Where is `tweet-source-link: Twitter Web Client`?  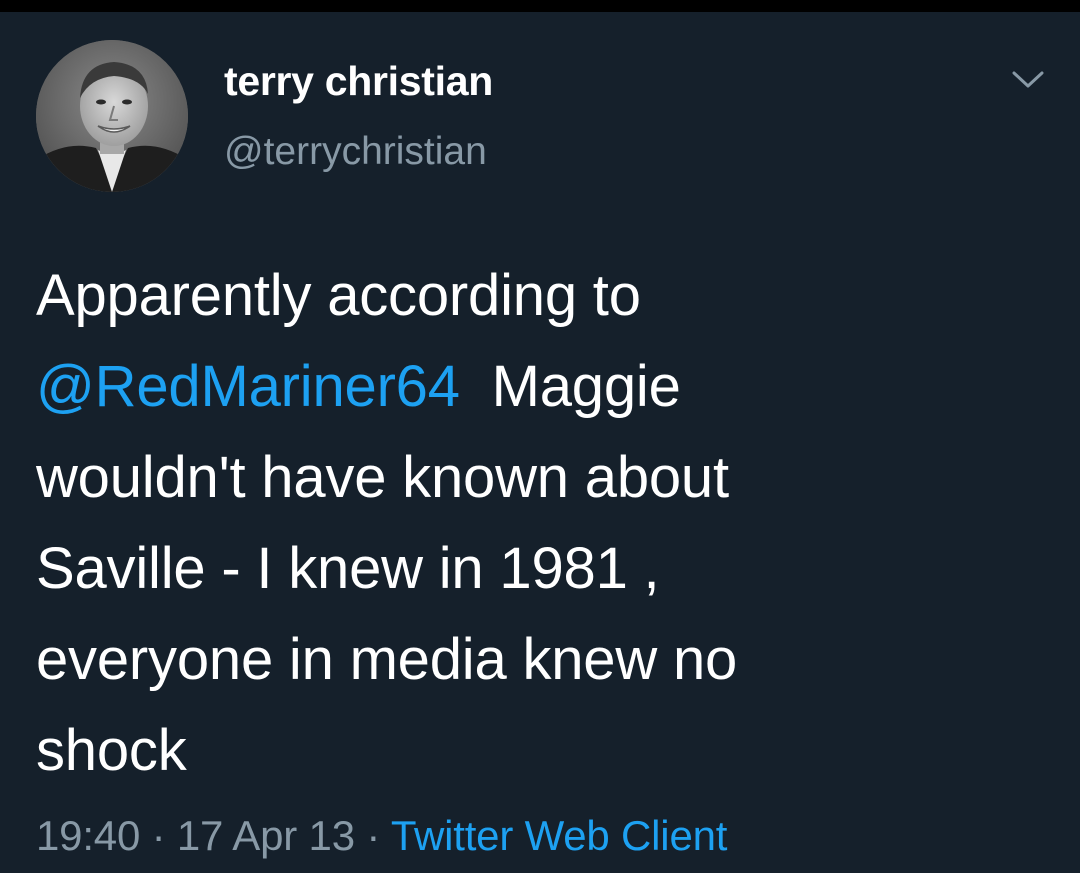
tweet-source-link: Twitter Web Client is located at coordinates (559, 835).